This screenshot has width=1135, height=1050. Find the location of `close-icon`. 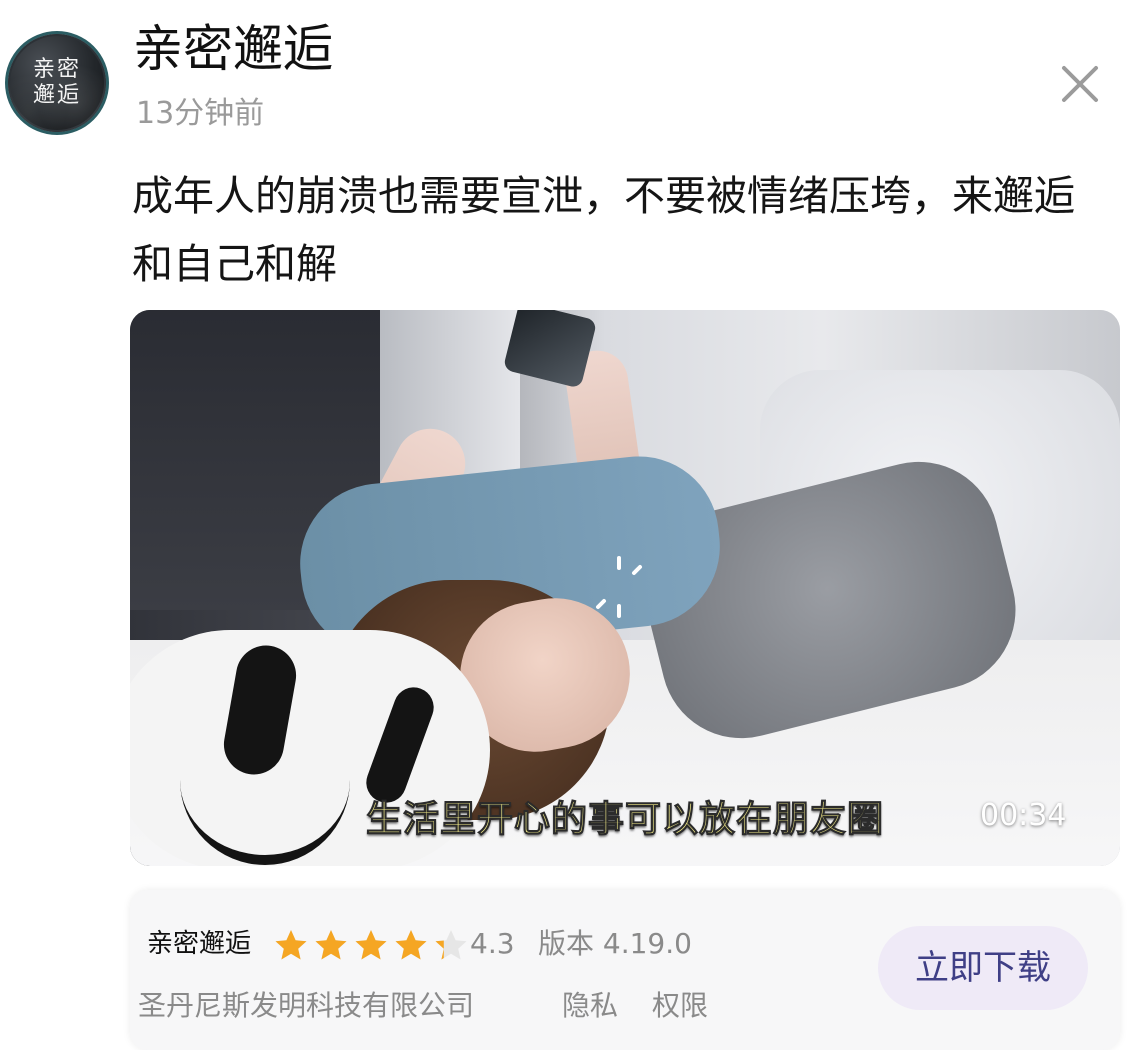

close-icon is located at coordinates (1080, 84).